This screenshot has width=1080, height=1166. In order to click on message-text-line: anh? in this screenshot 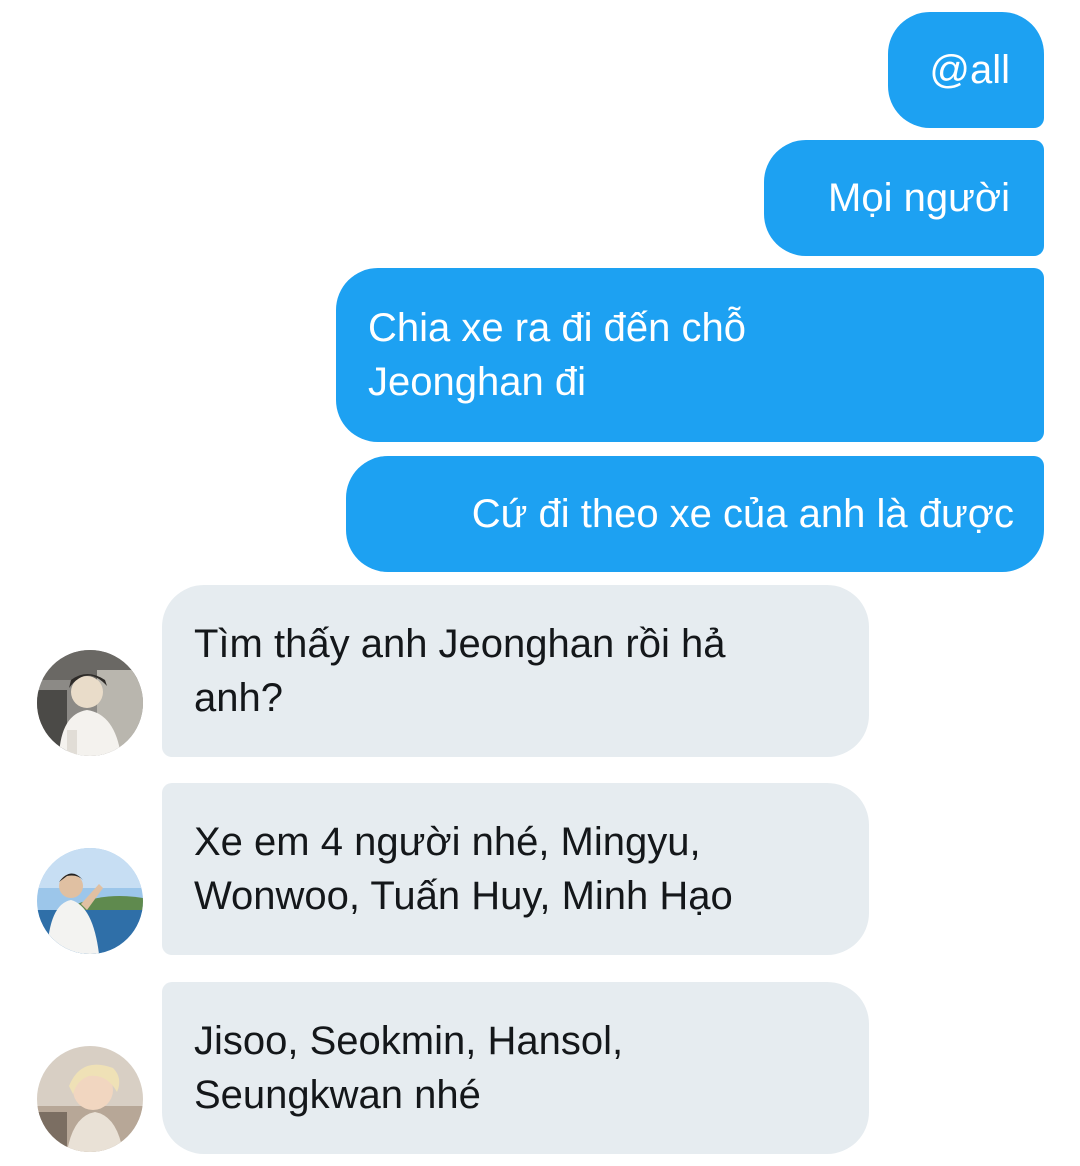, I will do `click(238, 698)`.